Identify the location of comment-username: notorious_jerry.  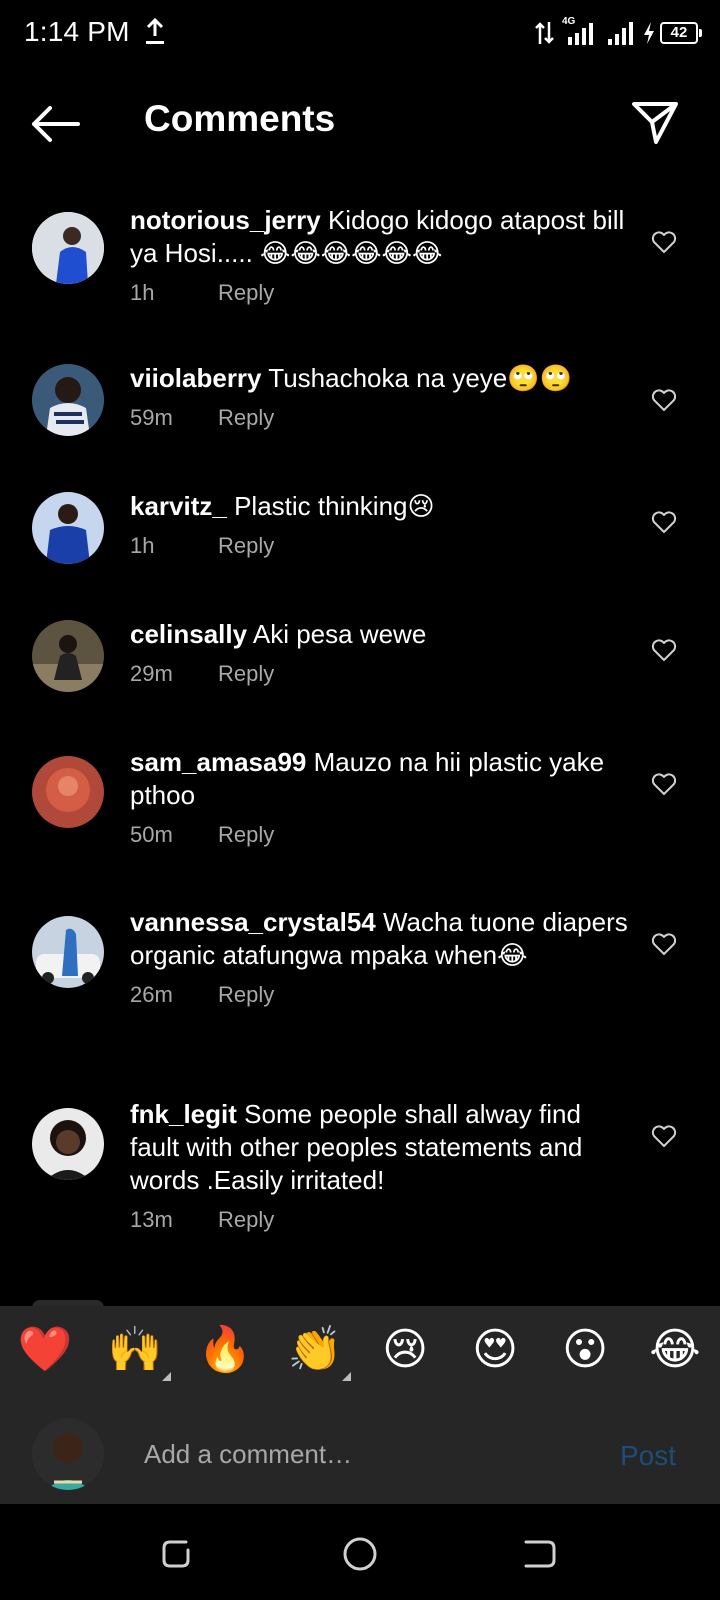
(225, 220).